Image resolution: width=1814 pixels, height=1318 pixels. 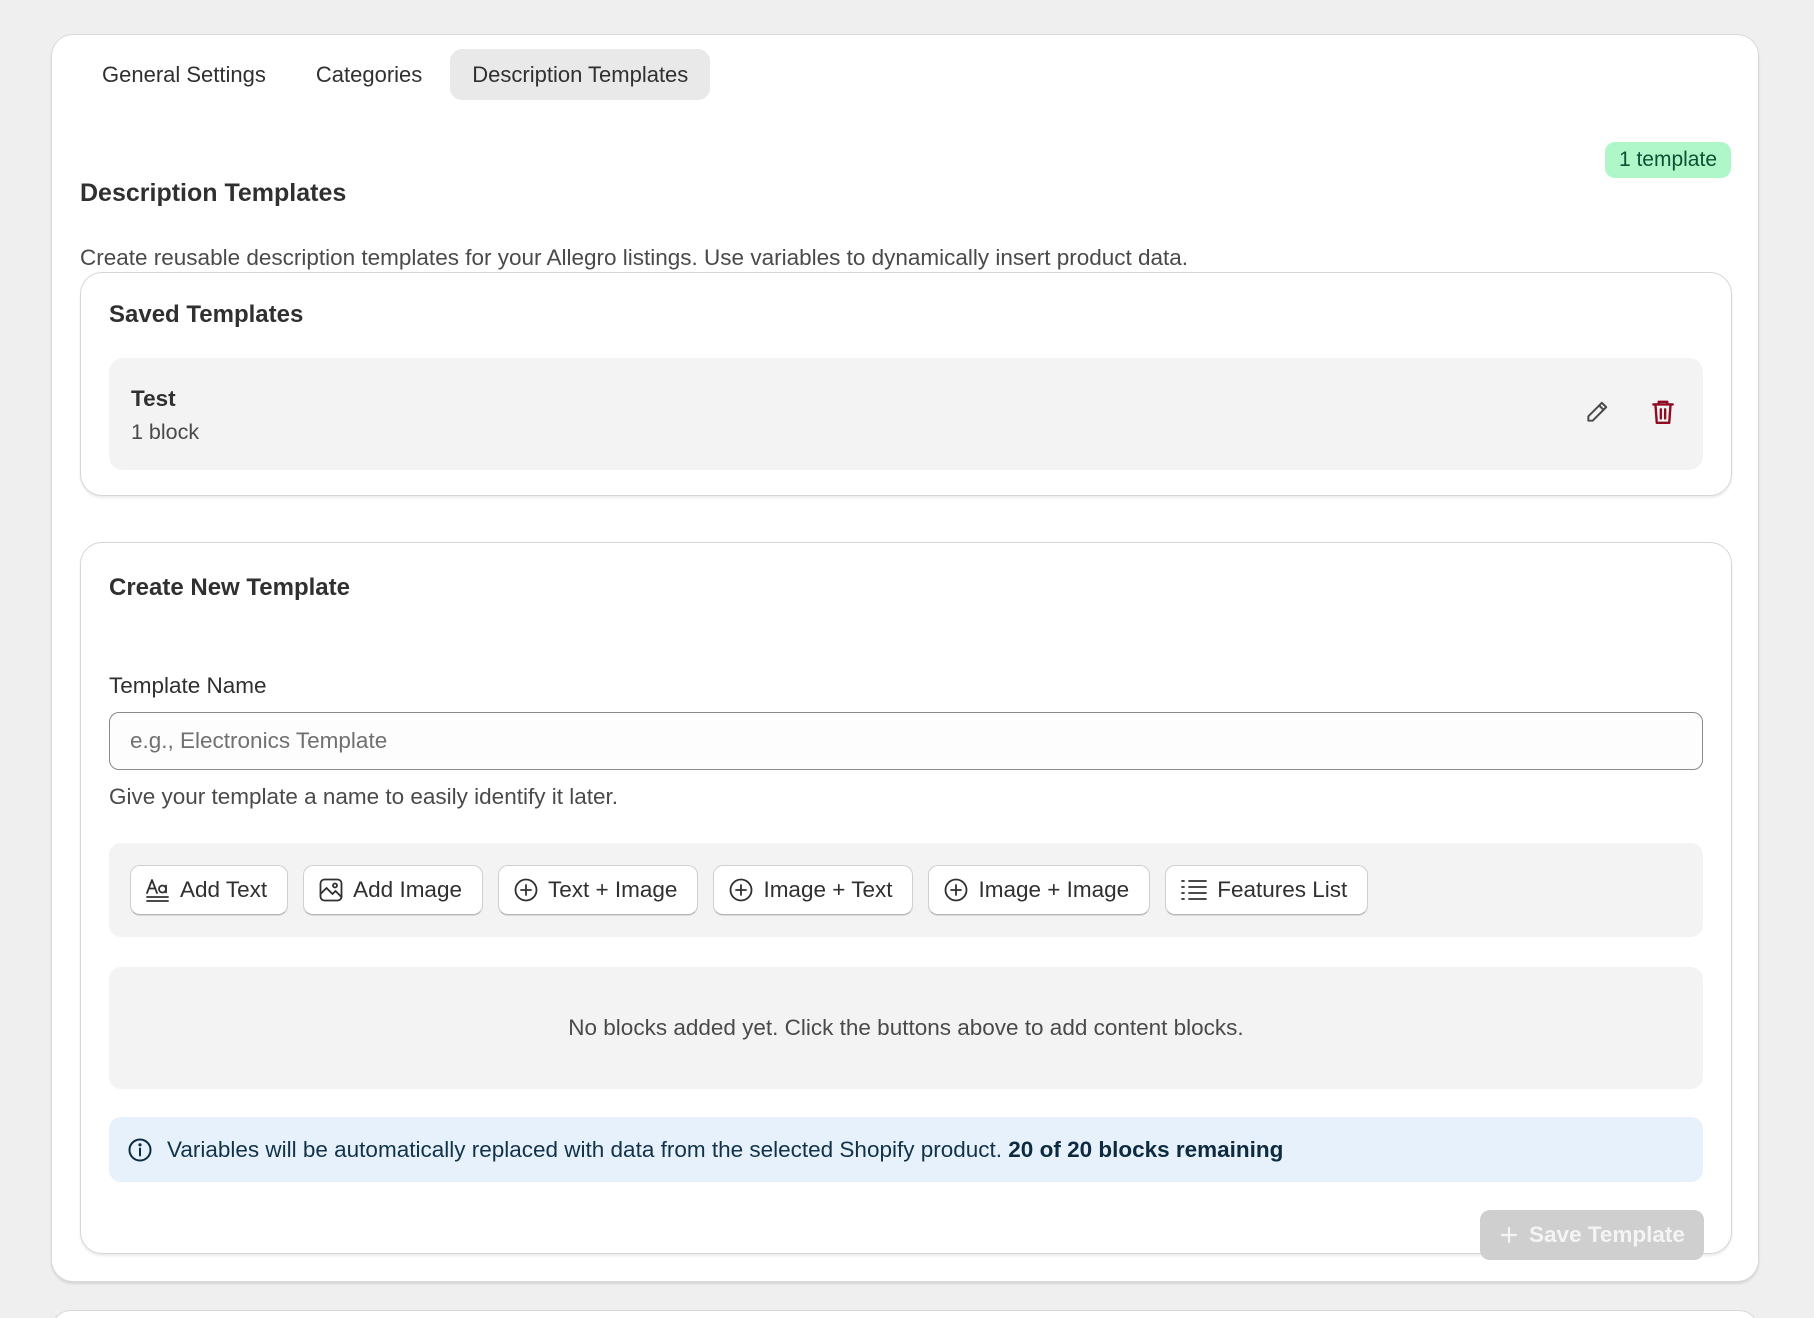 I want to click on add-image-text-button: Image + Text, so click(x=813, y=890).